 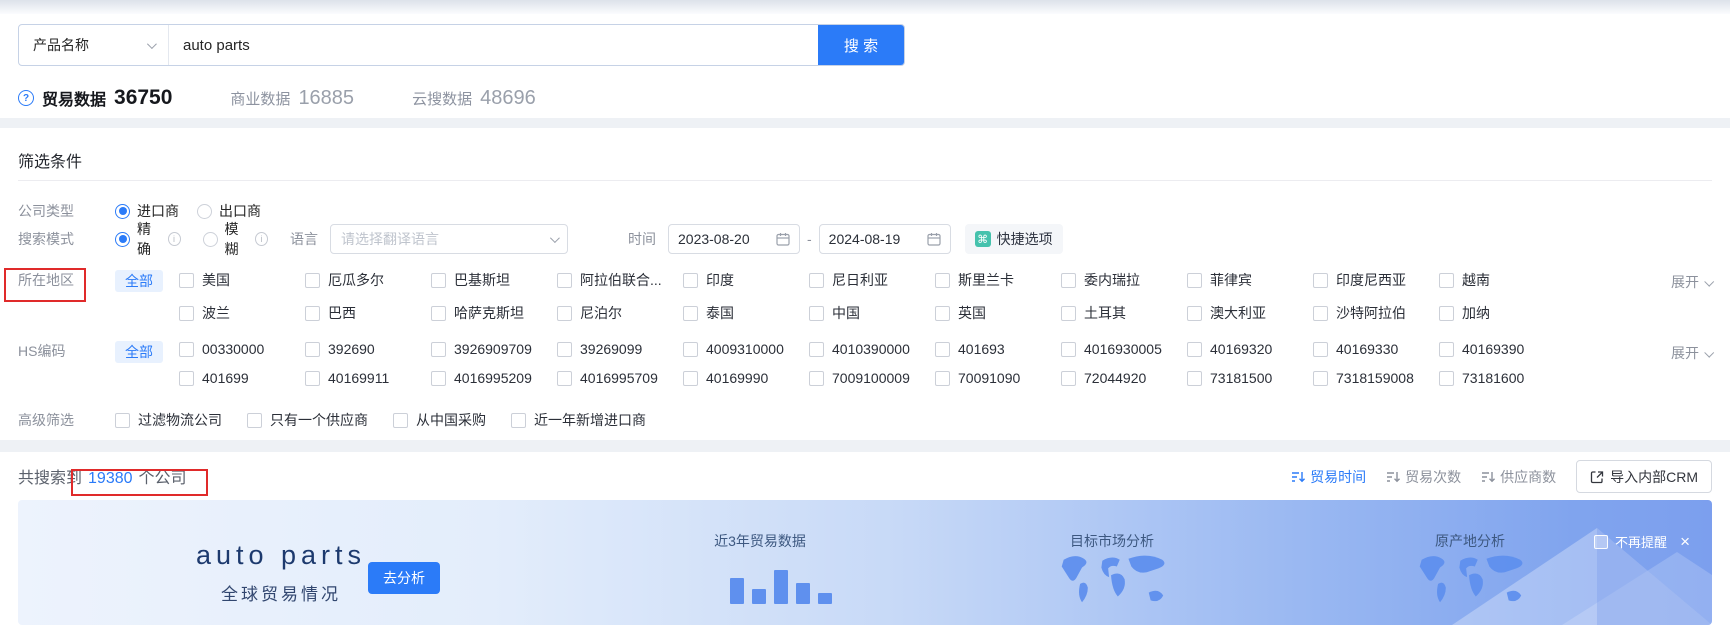 What do you see at coordinates (1693, 282) in the screenshot?
I see `region-expand-link: 展开` at bounding box center [1693, 282].